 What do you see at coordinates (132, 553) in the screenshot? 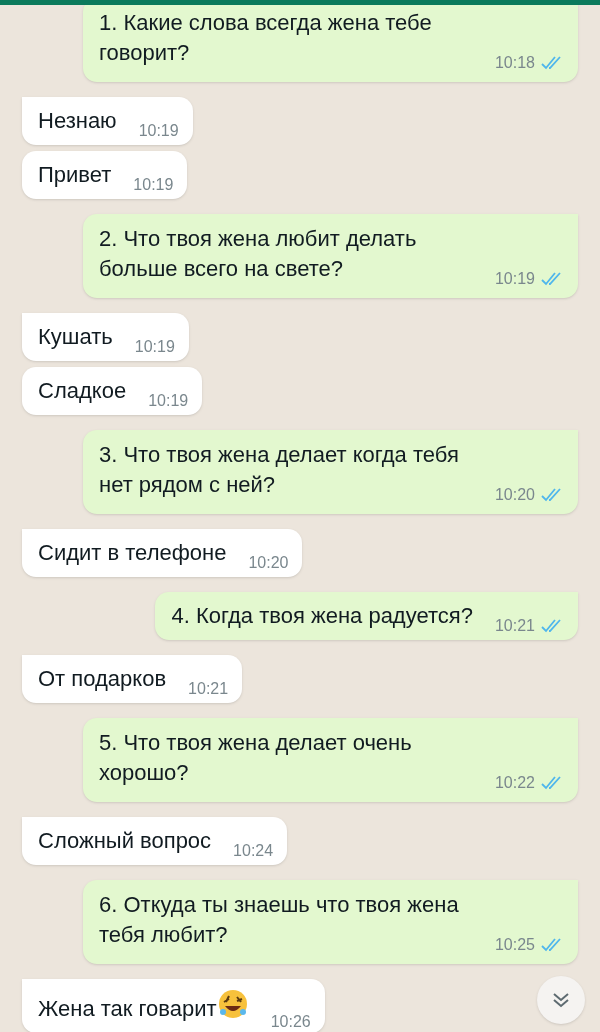
I see `message-text: Сидит в телефоне` at bounding box center [132, 553].